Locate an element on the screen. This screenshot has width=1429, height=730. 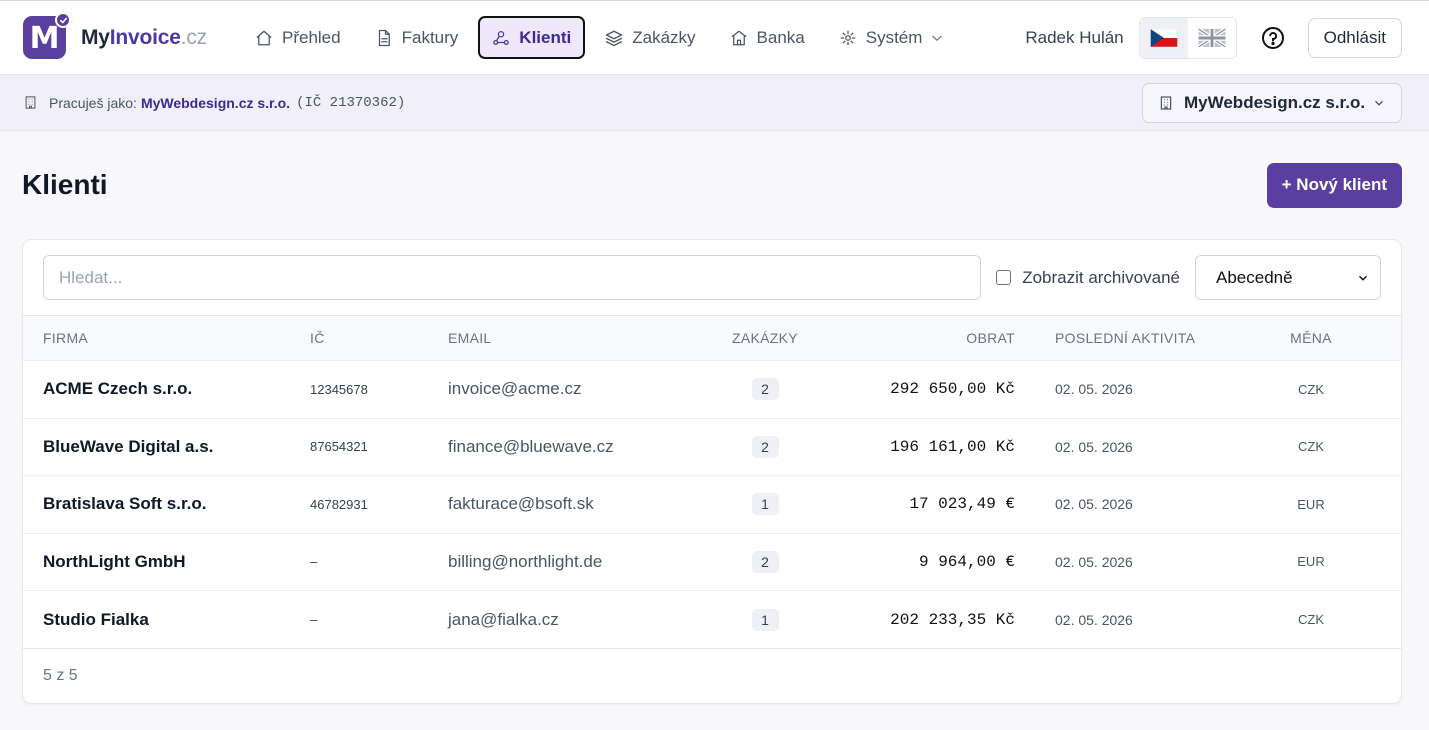
gear-icon is located at coordinates (848, 37).